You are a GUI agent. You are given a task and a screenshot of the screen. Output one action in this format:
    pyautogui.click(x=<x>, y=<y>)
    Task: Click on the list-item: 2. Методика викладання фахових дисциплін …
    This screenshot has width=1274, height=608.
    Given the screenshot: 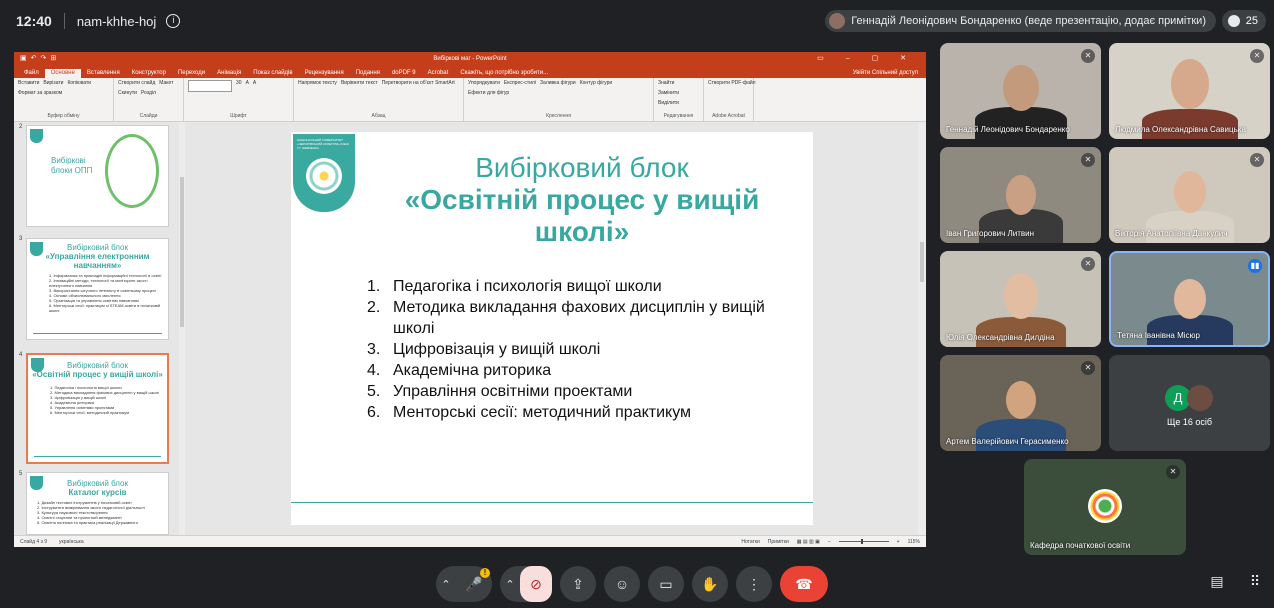 What is the action you would take?
    pyautogui.click(x=577, y=318)
    